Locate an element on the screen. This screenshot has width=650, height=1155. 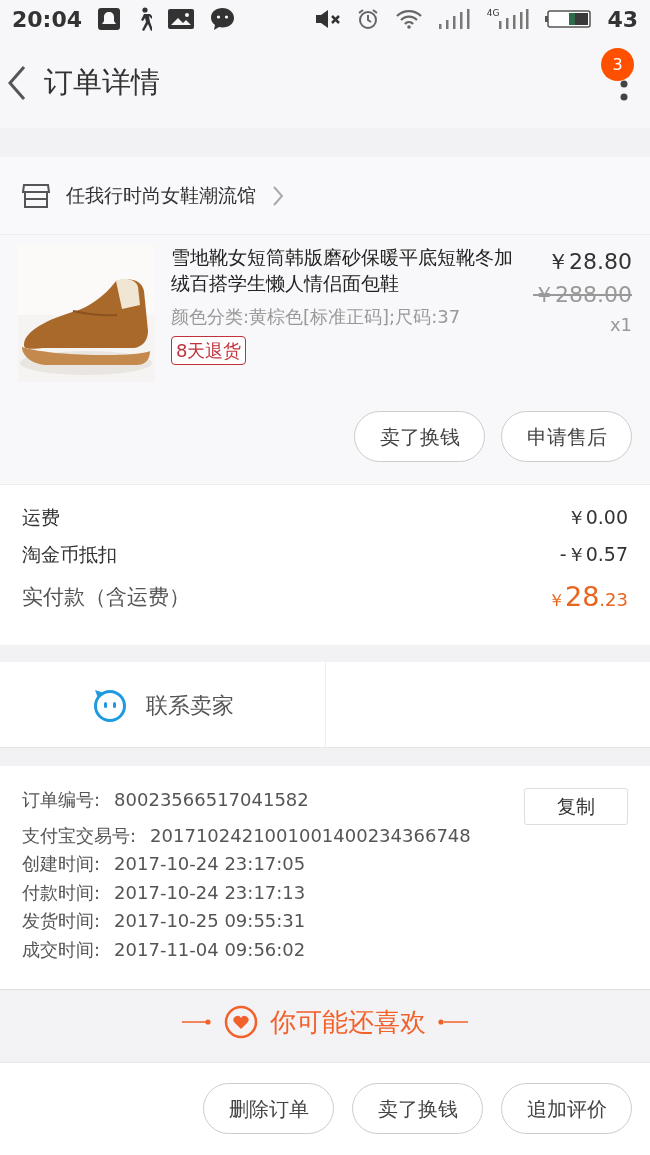
info-value: 80023566517041582 is located at coordinates (211, 800).